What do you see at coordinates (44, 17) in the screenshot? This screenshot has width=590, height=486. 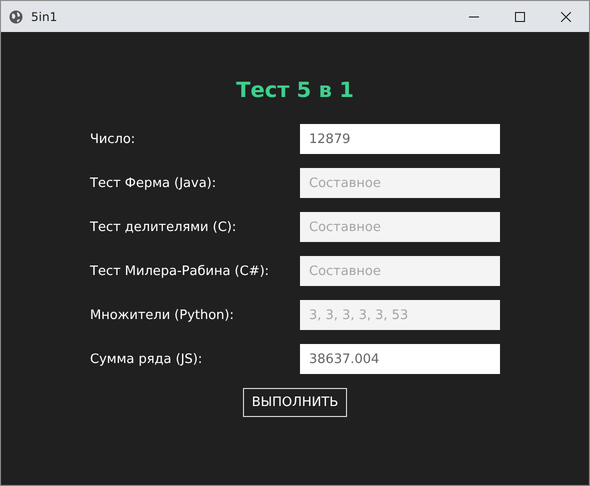 I see `window-title: 5in1` at bounding box center [44, 17].